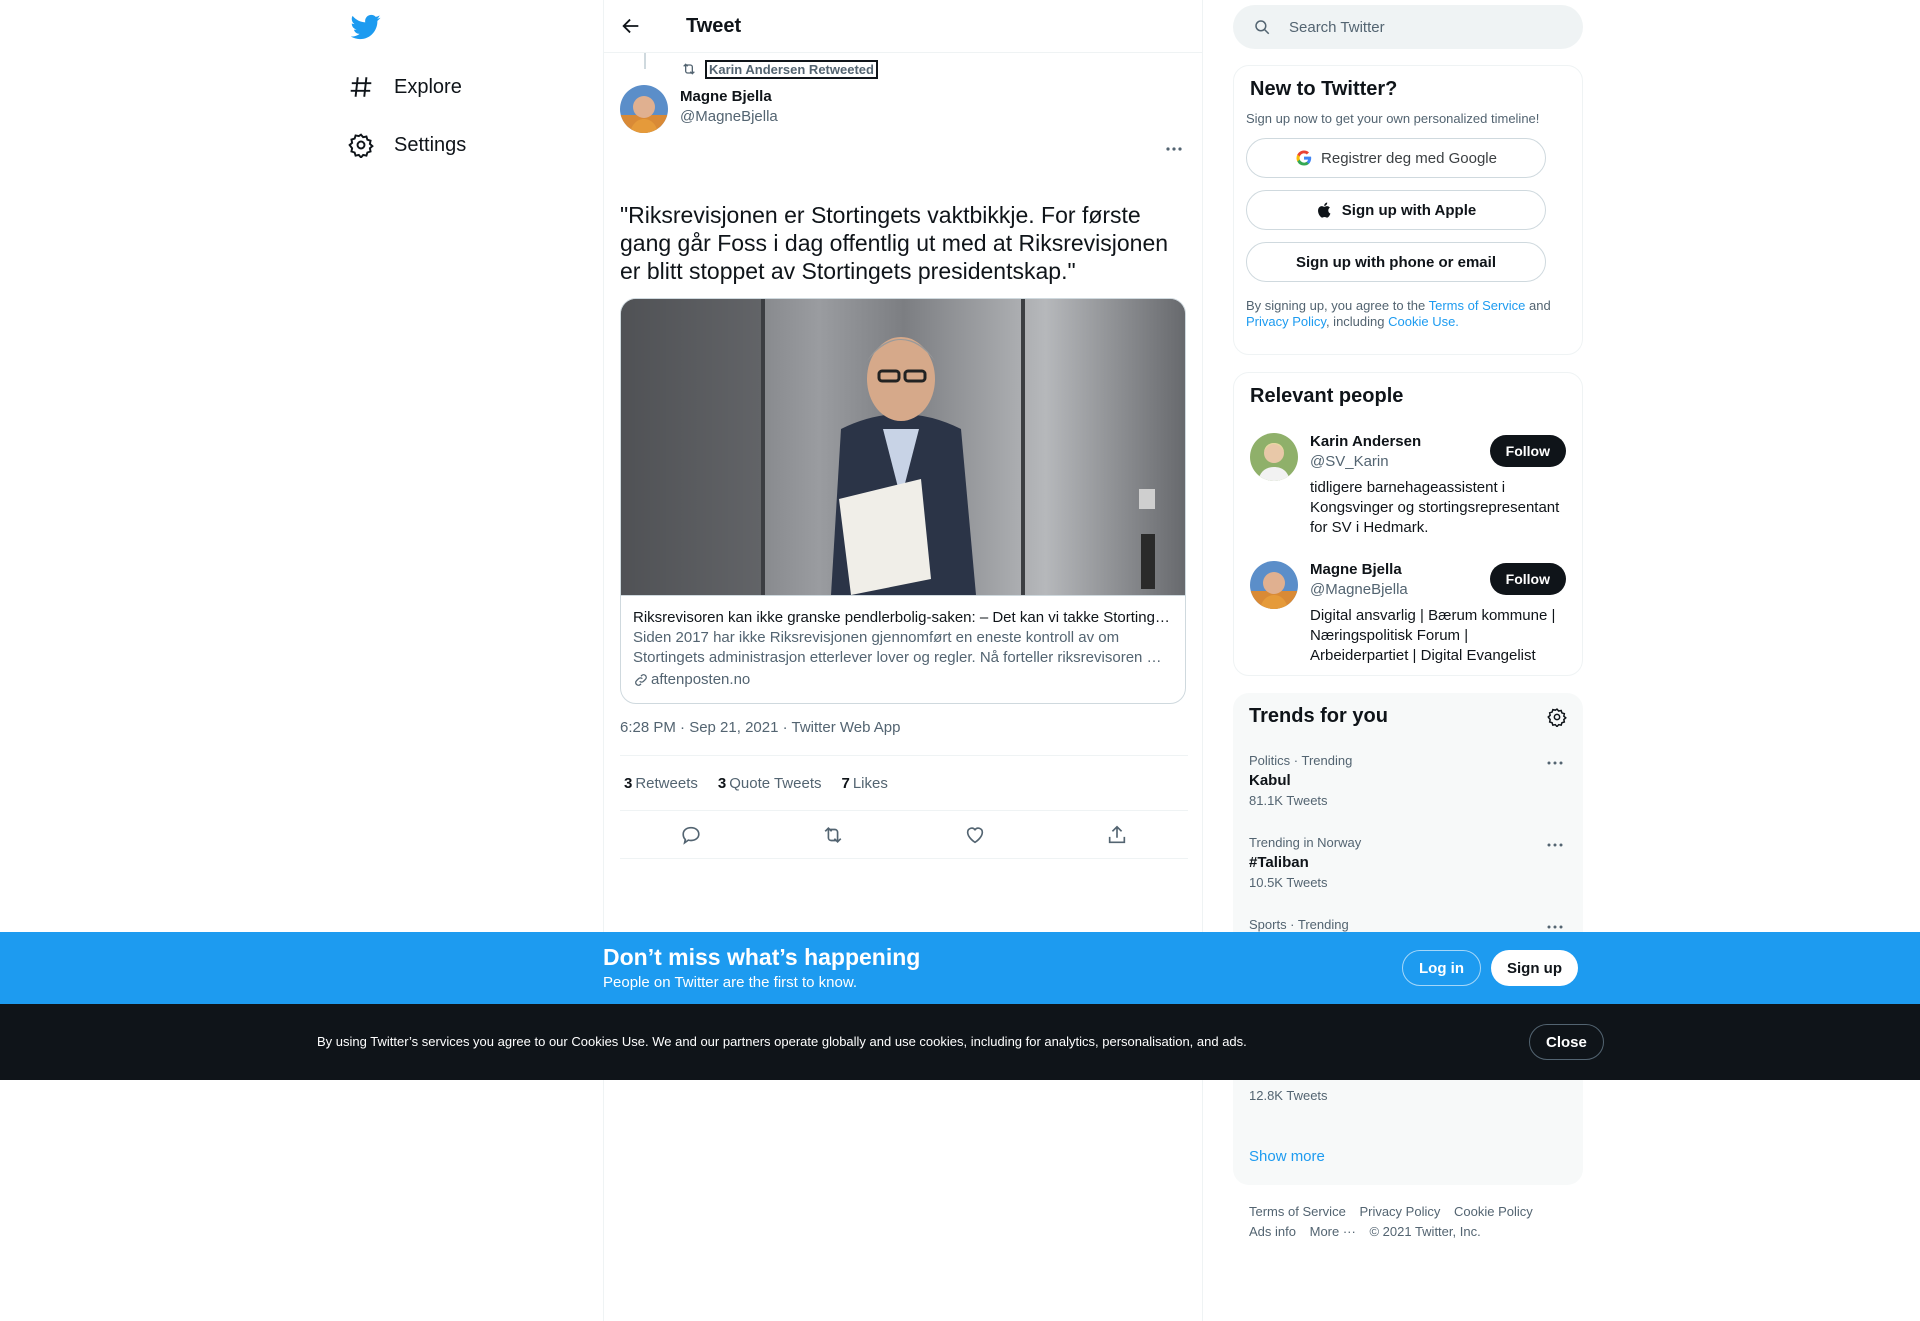 The image size is (1920, 1321). Describe the element at coordinates (631, 26) in the screenshot. I see `back-arrow-icon` at that location.